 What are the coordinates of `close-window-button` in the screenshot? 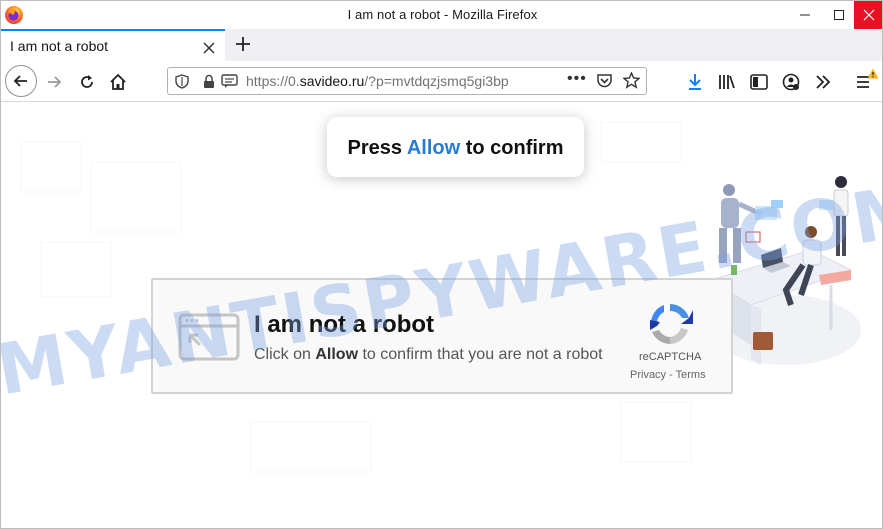 It's located at (868, 15).